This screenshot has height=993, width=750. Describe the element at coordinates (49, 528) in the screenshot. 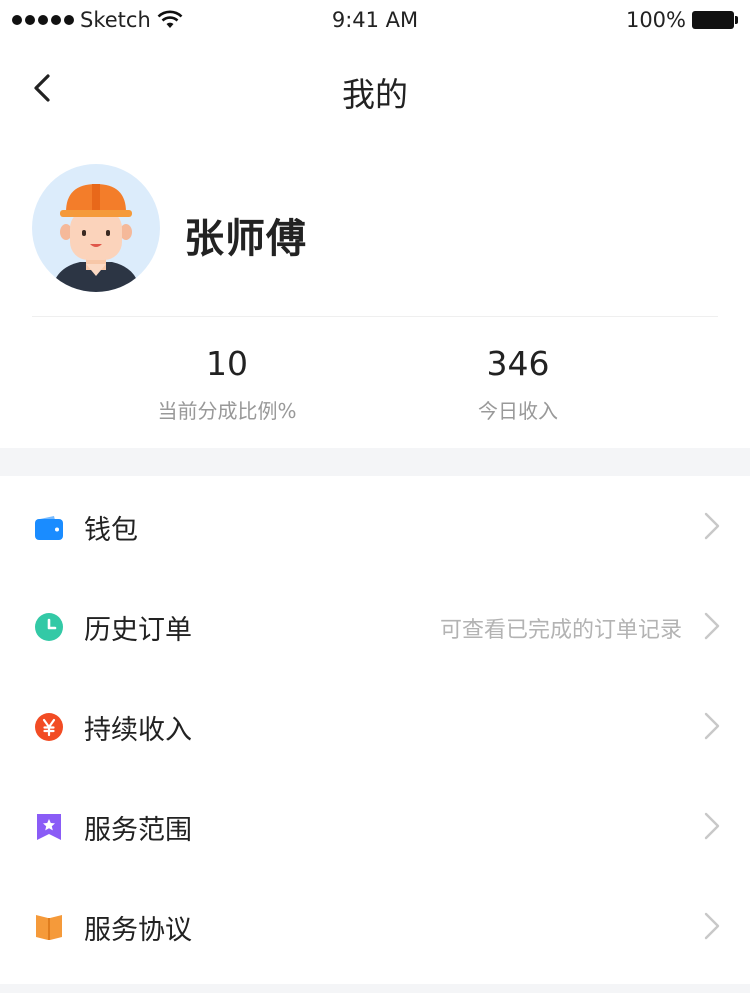

I see `wallet-icon` at that location.